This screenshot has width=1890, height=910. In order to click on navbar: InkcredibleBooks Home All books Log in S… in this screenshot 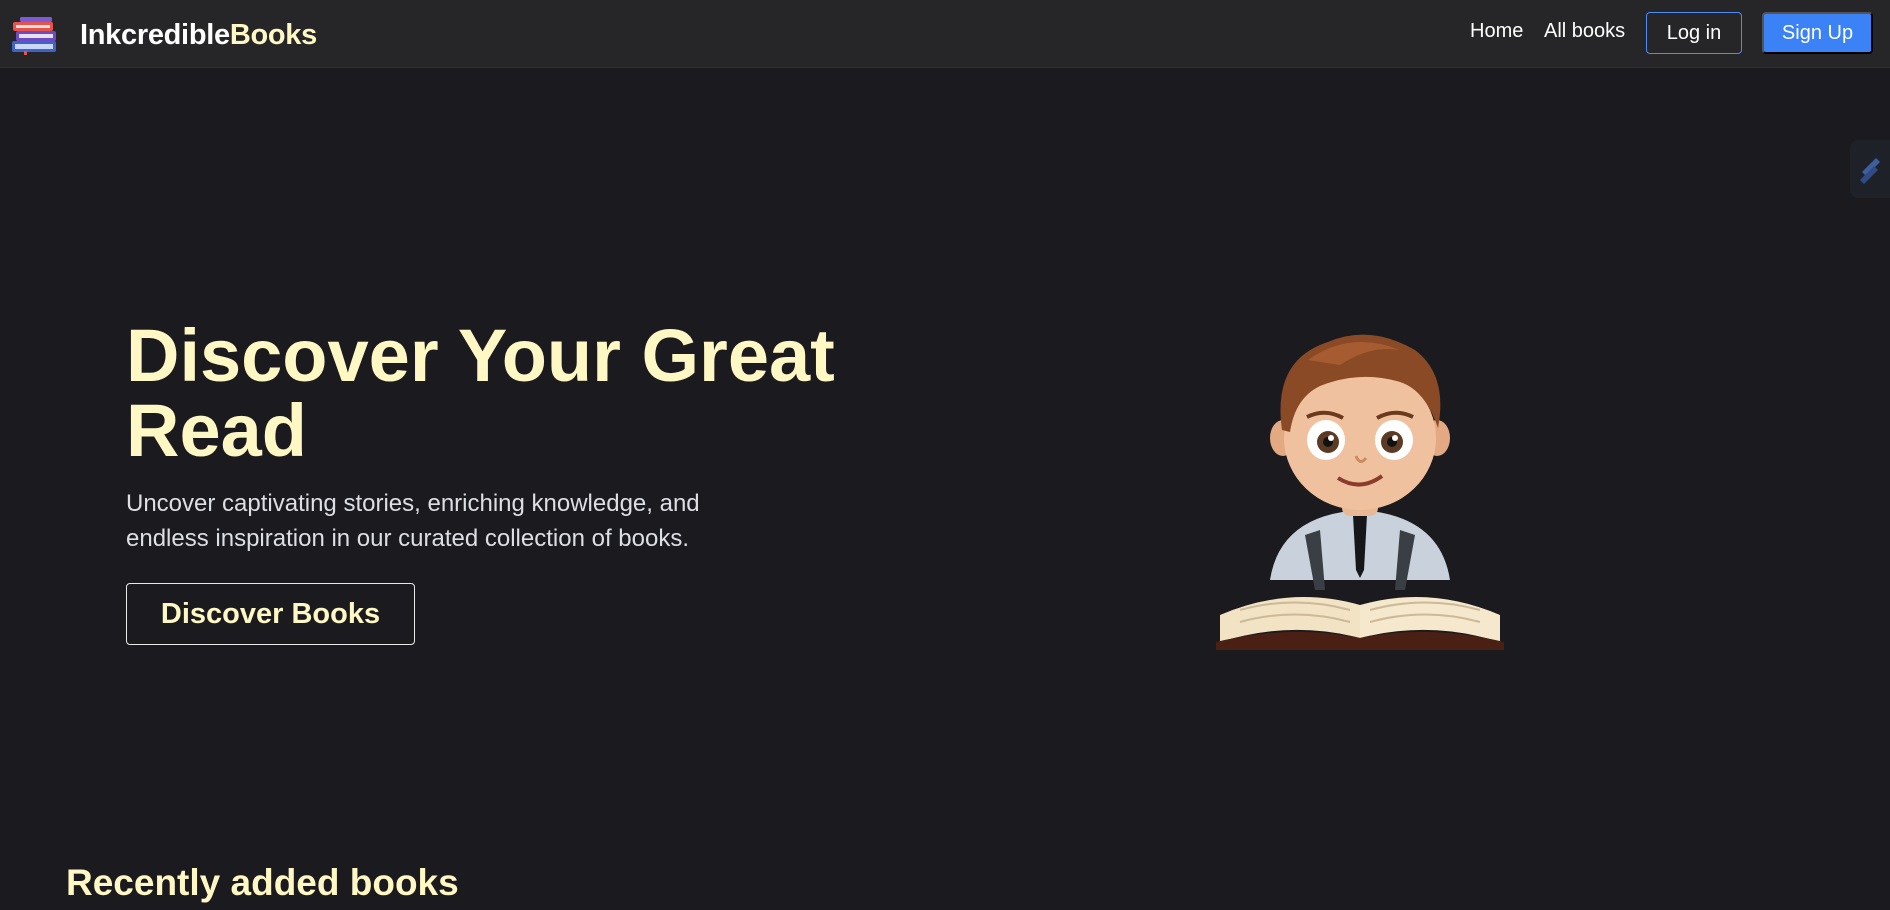, I will do `click(945, 34)`.